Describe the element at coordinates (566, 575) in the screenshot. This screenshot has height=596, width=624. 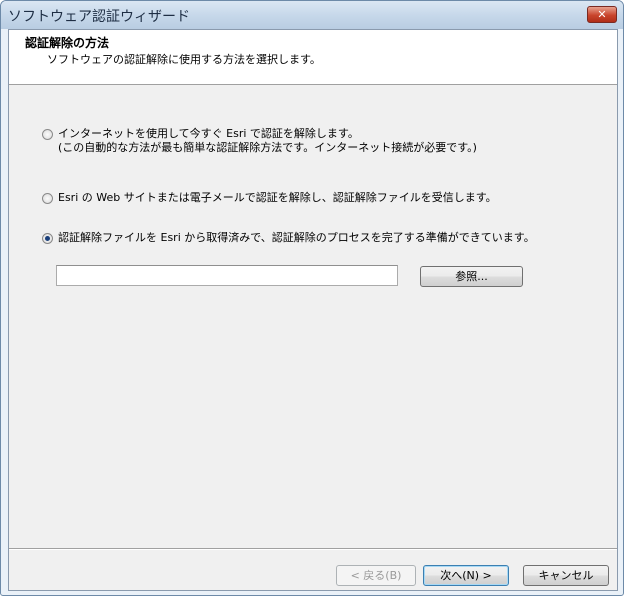
I see `cancel-button: キャンセル` at that location.